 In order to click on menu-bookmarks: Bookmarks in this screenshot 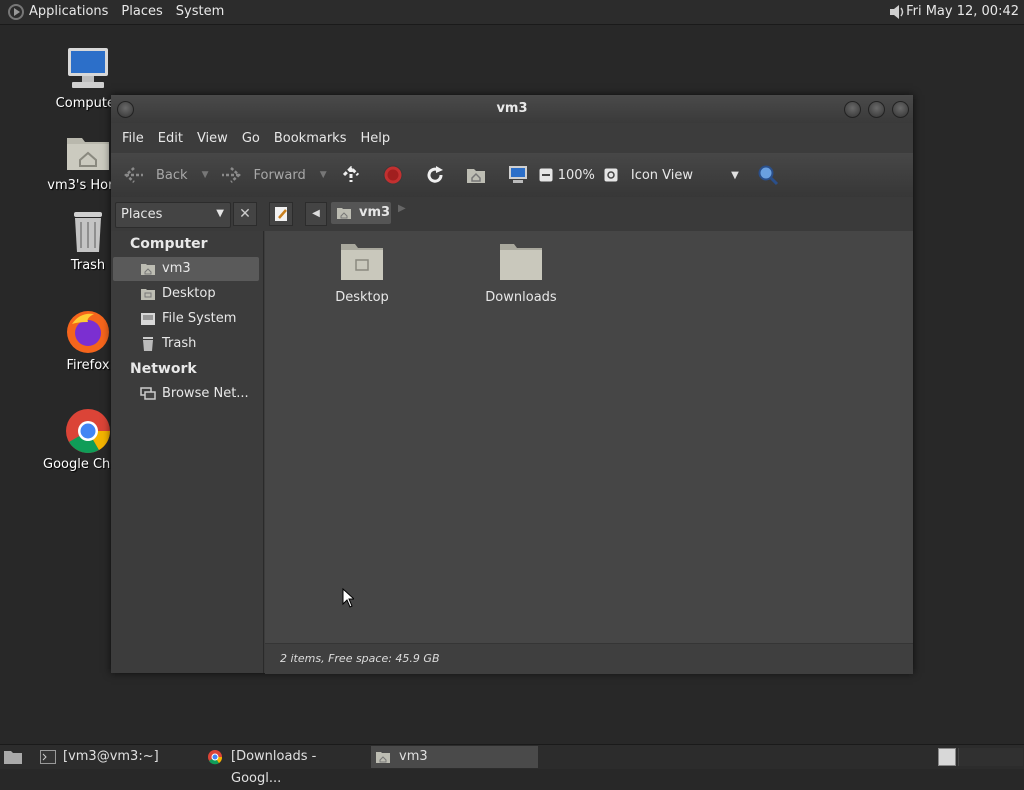, I will do `click(310, 138)`.